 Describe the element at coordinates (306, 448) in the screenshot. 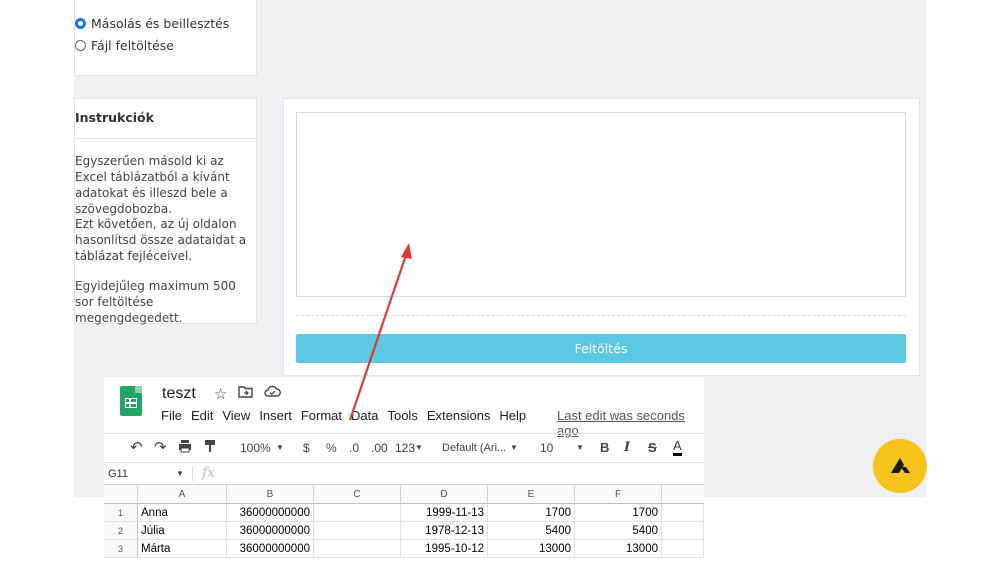

I see `currency-button: $` at that location.